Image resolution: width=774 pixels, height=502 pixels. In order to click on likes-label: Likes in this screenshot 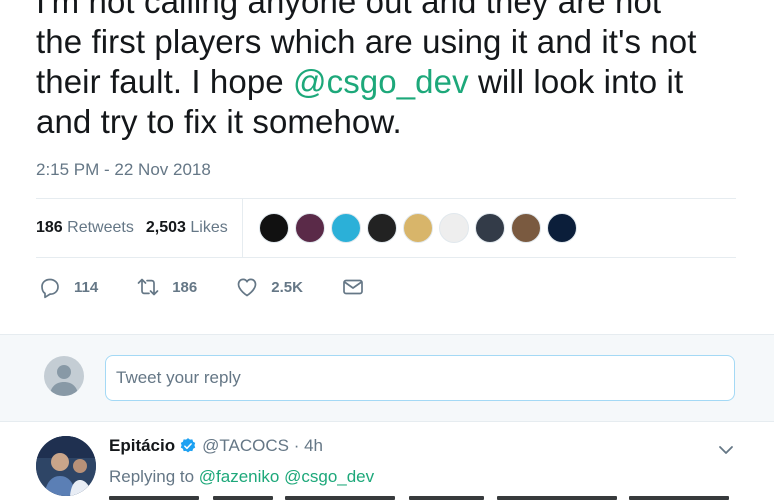, I will do `click(209, 227)`.